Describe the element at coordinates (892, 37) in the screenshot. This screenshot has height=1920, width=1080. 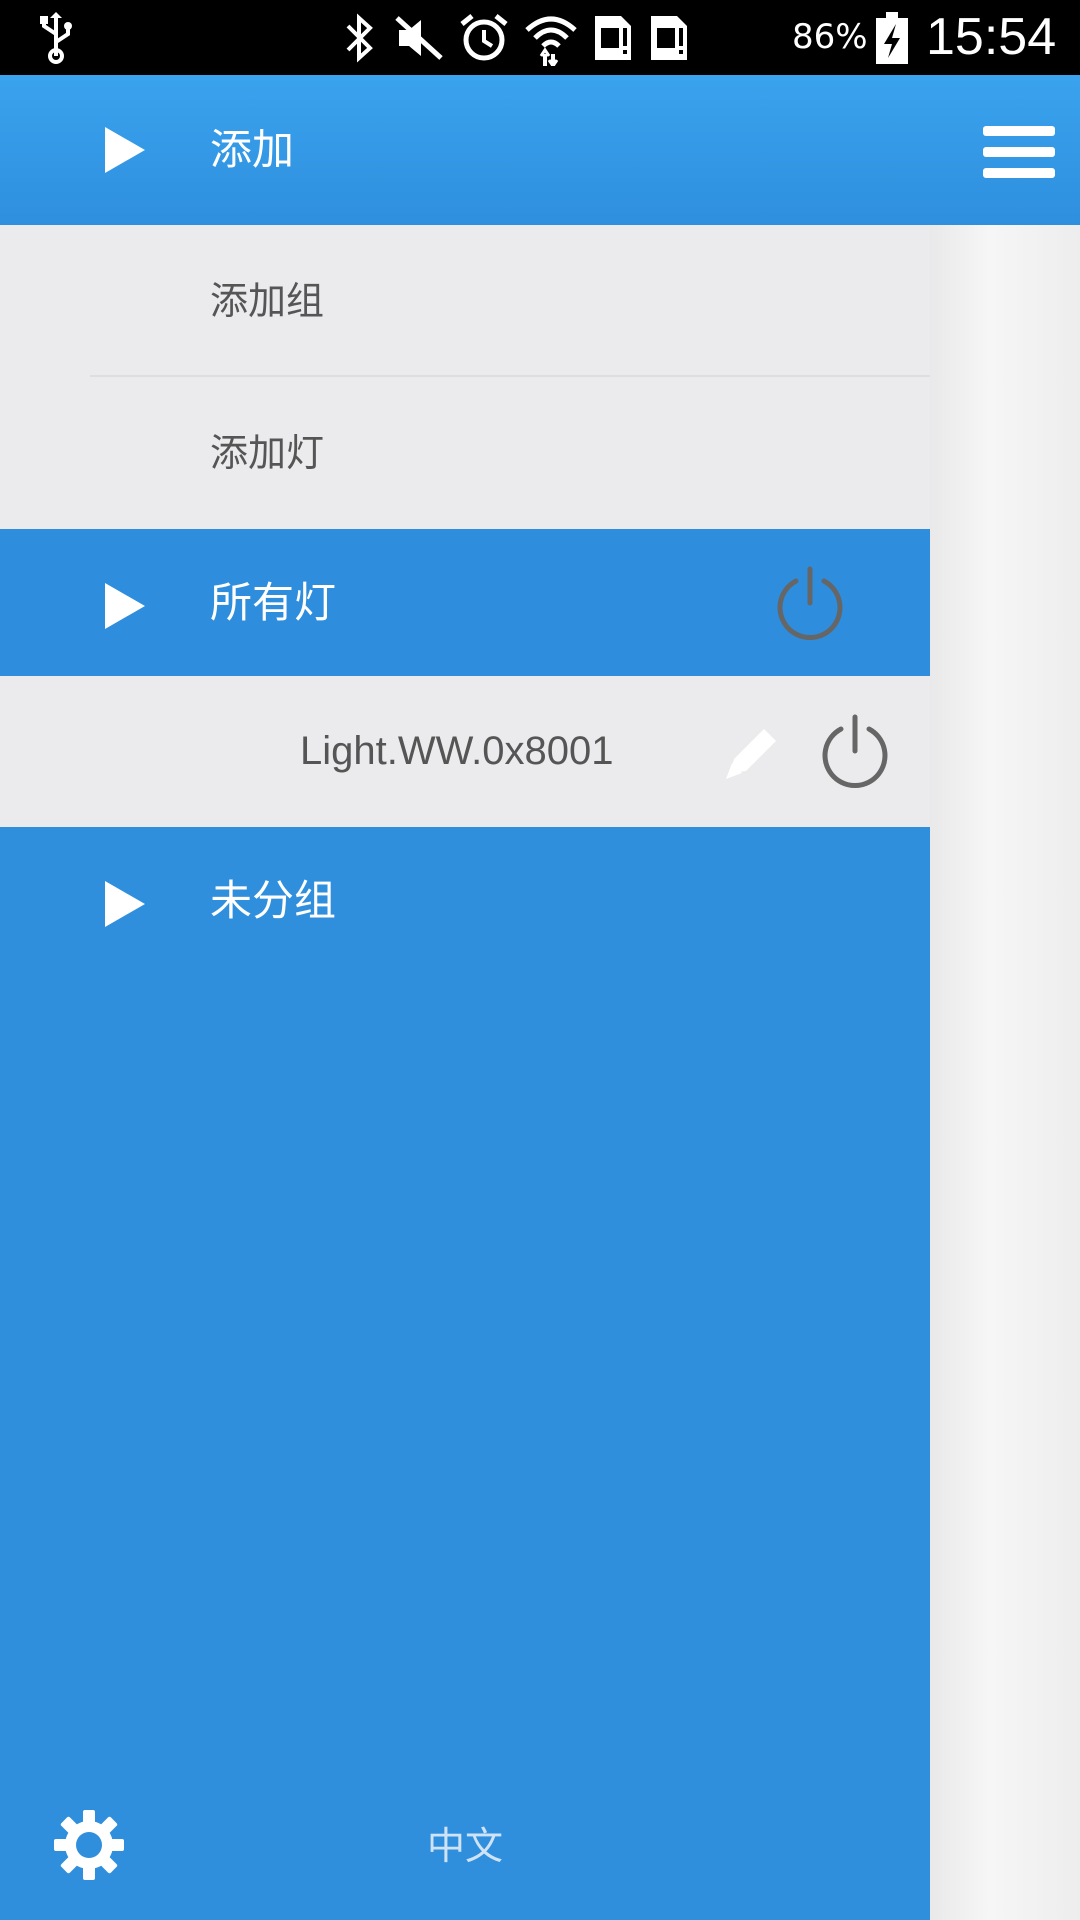
I see `battery-charging-icon` at that location.